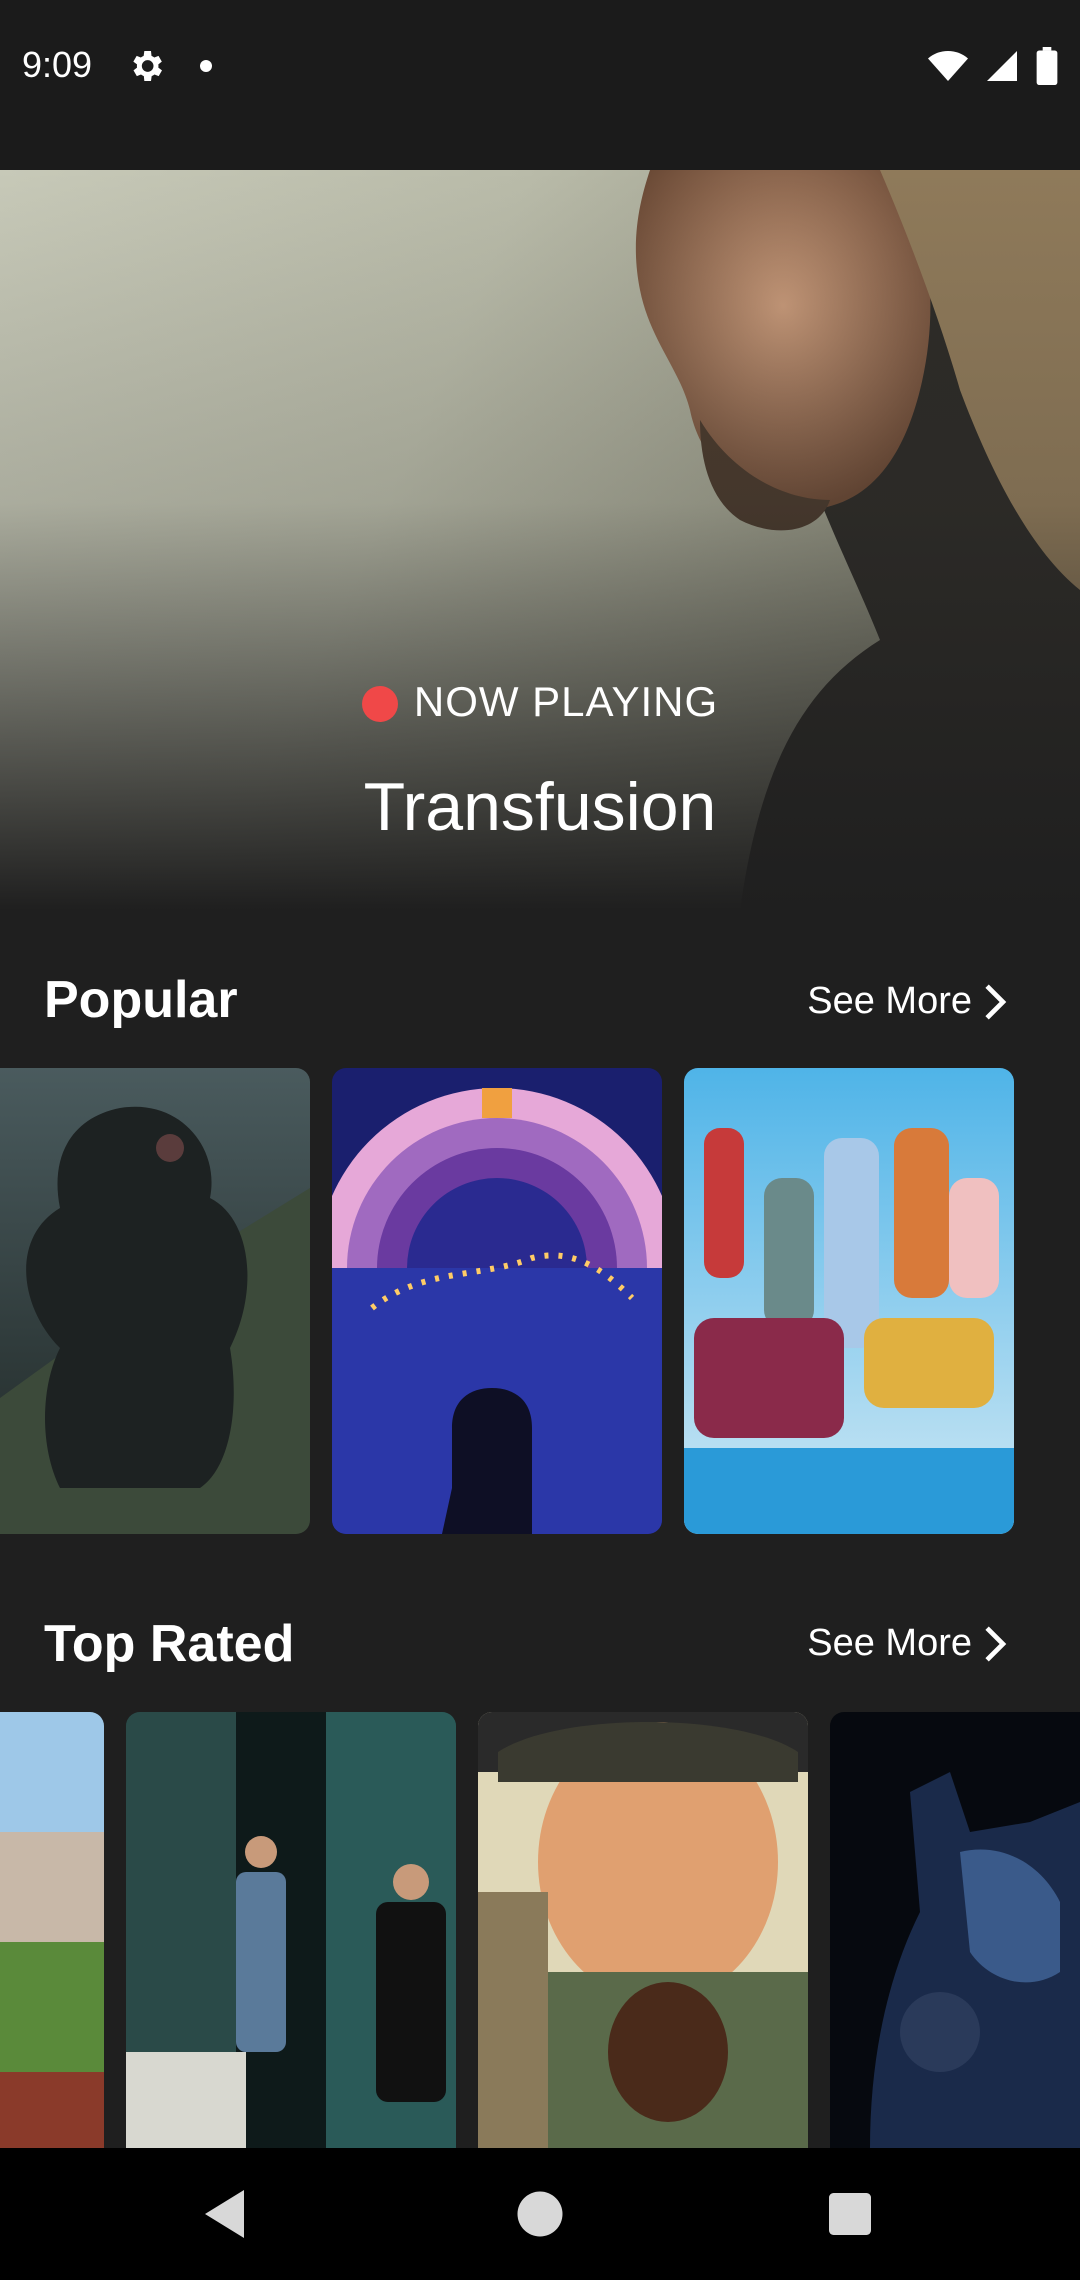  What do you see at coordinates (206, 66) in the screenshot?
I see `notification-dot-icon` at bounding box center [206, 66].